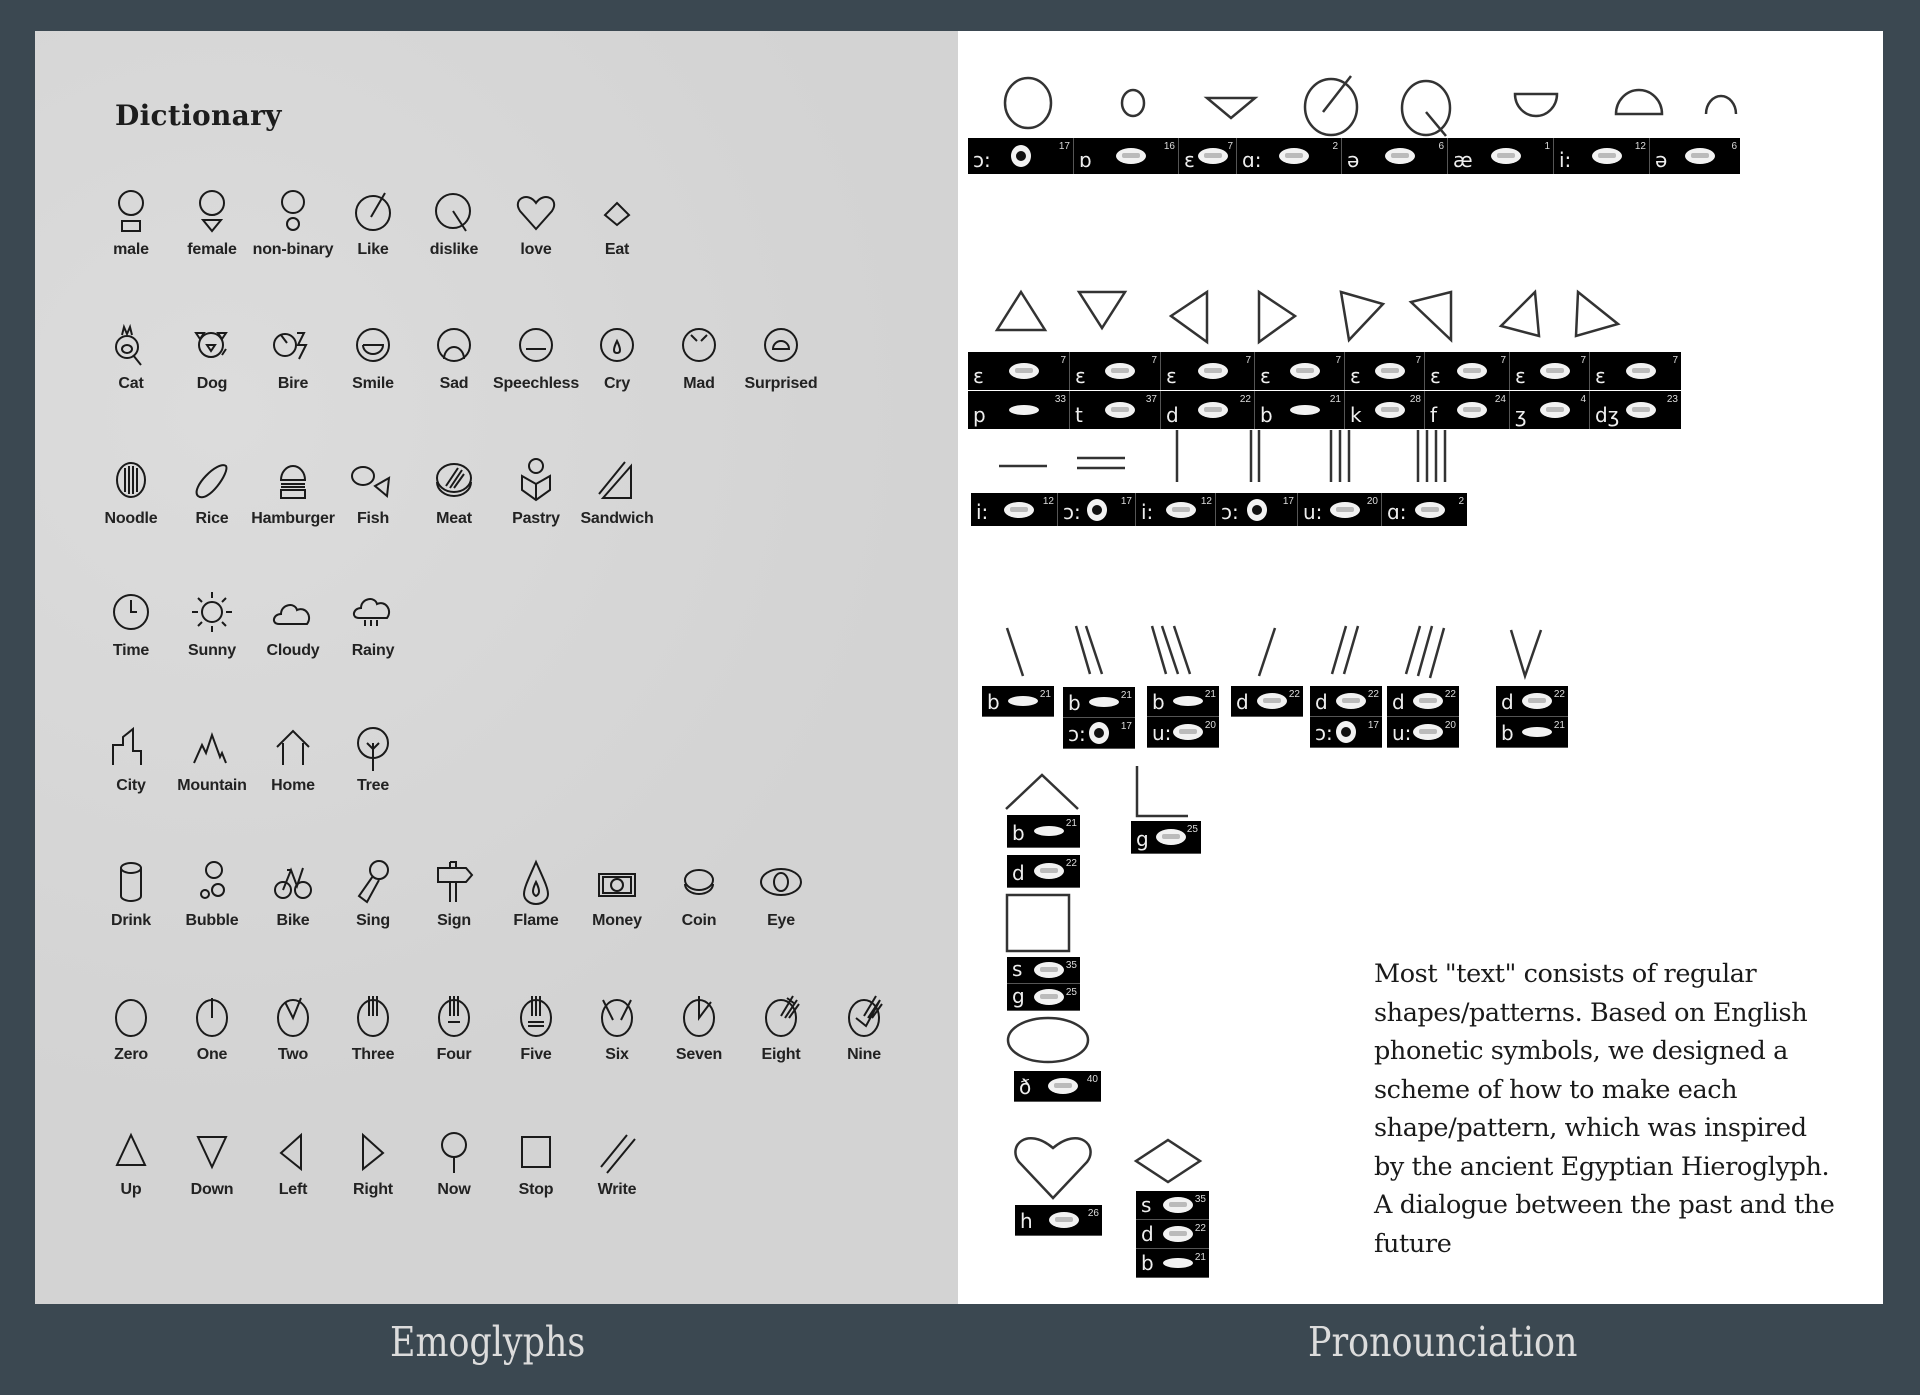  I want to click on nine-icon, so click(865, 1016).